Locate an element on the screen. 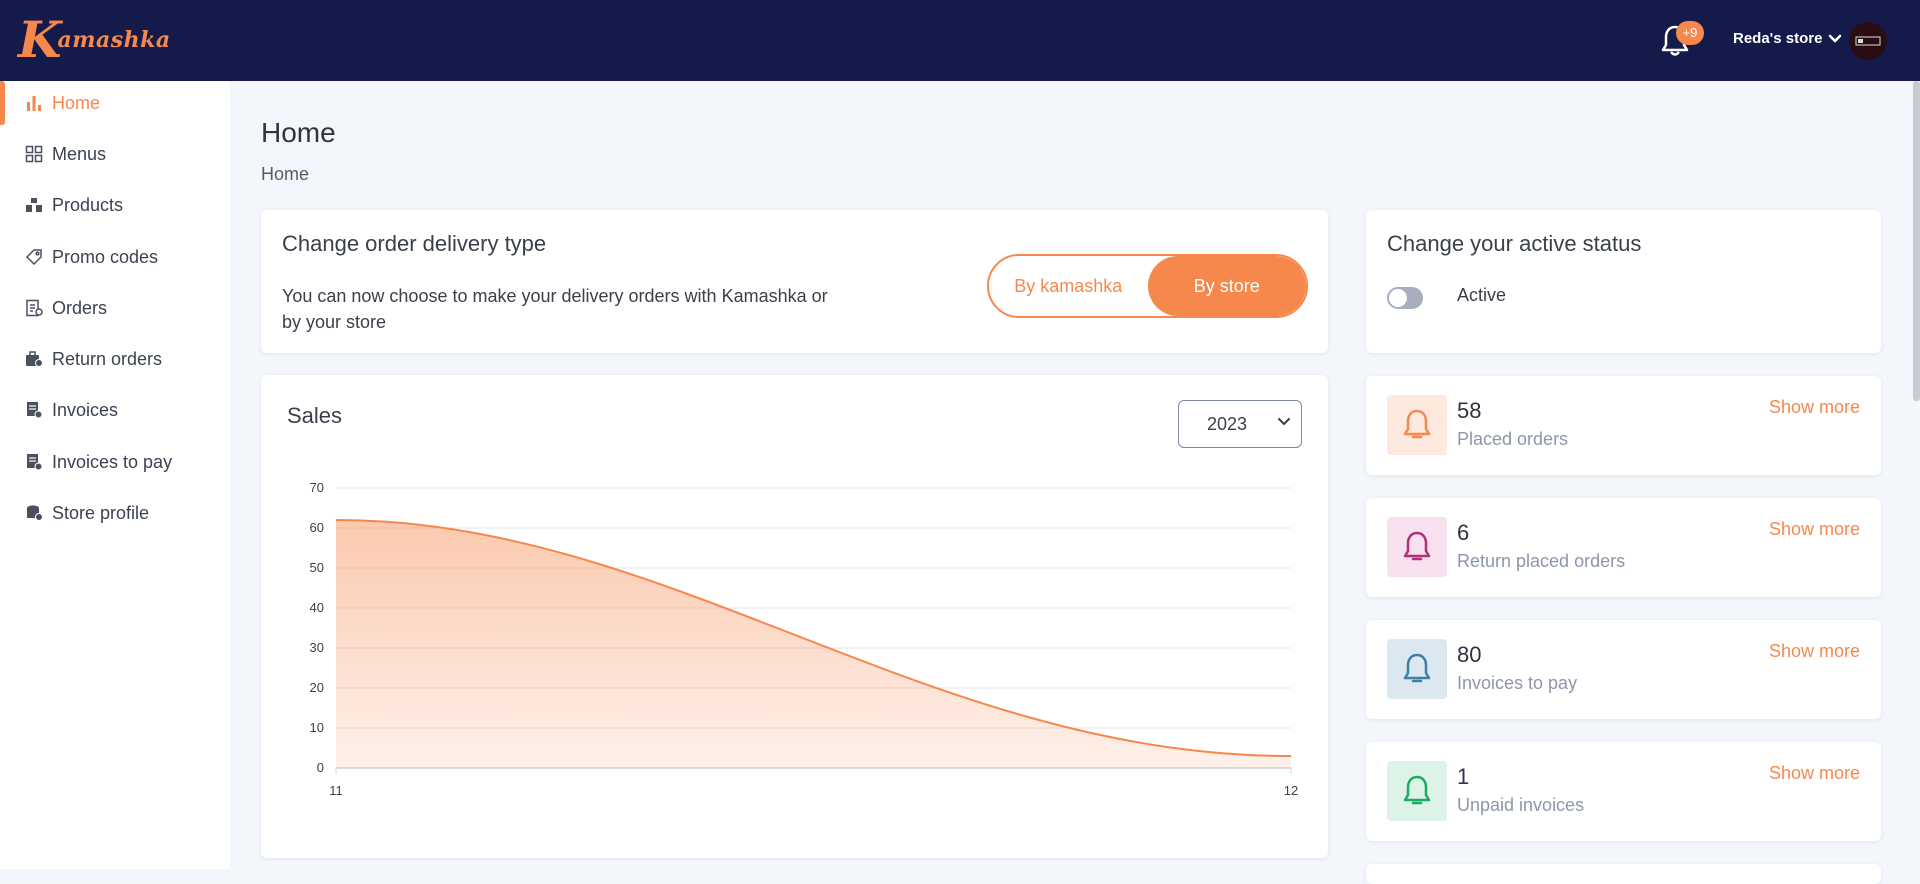 Image resolution: width=1920 pixels, height=884 pixels. notification-badge: +9 is located at coordinates (1690, 33).